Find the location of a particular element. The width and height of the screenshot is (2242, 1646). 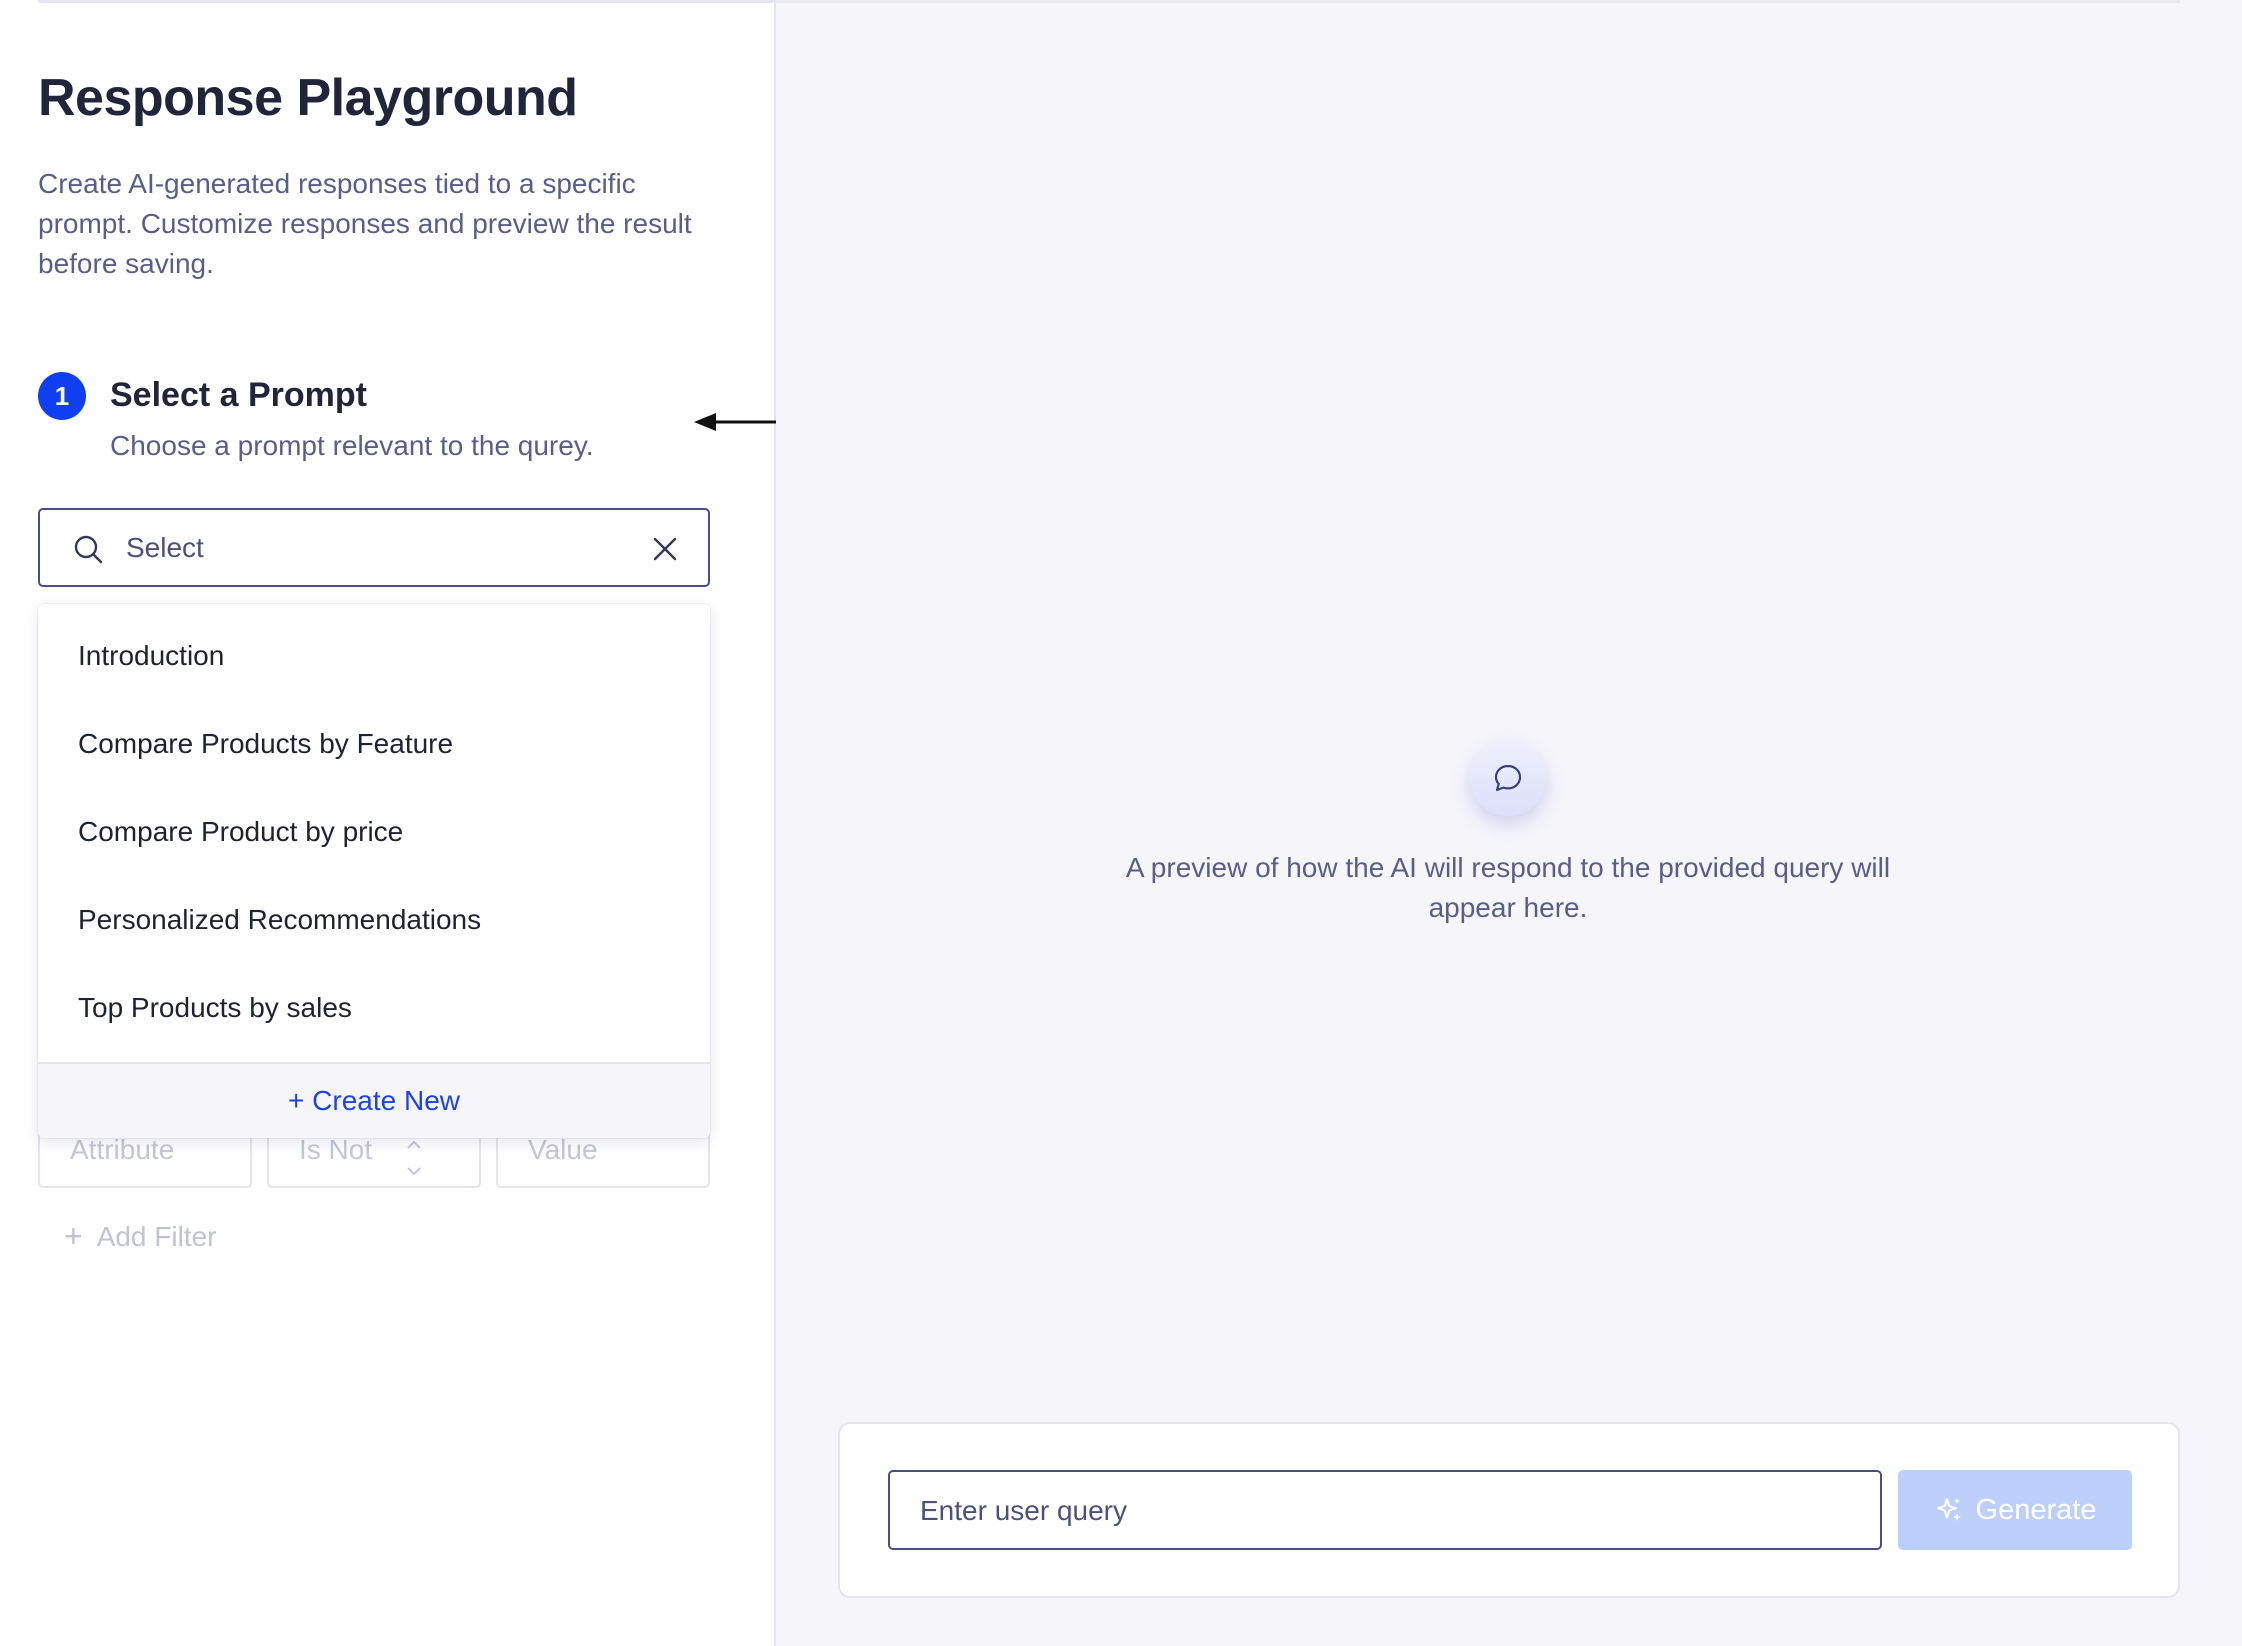

step-number-badge: 1 is located at coordinates (62, 396).